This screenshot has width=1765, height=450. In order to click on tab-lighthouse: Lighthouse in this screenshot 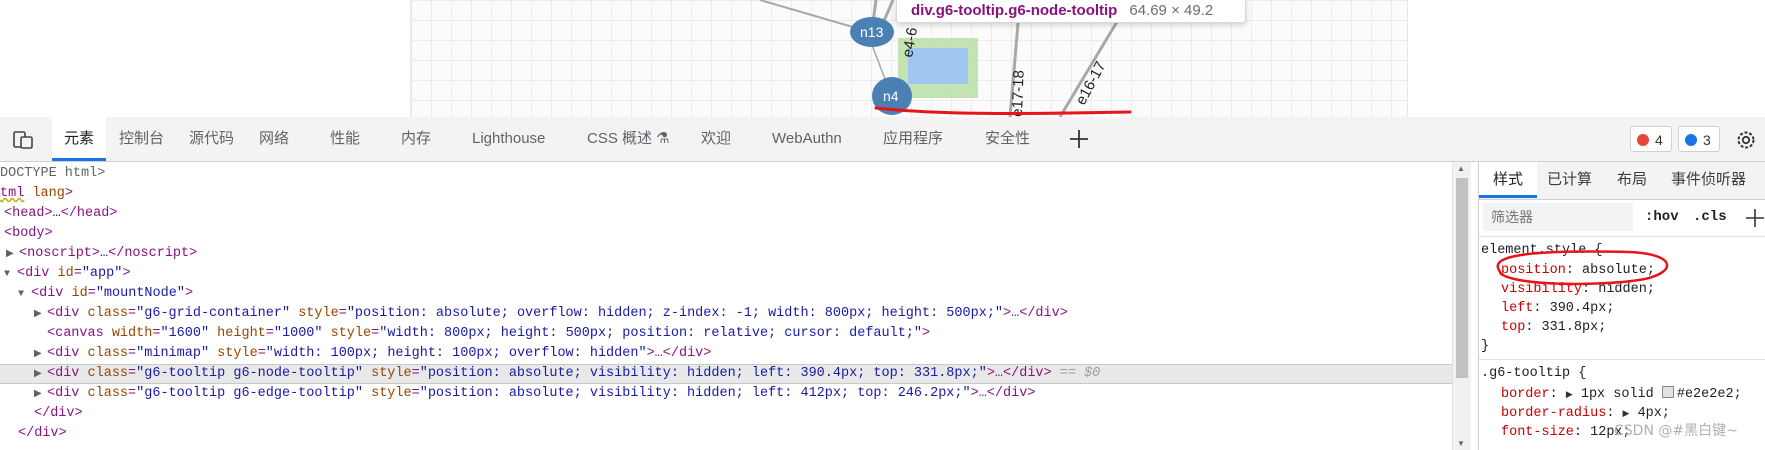, I will do `click(508, 139)`.